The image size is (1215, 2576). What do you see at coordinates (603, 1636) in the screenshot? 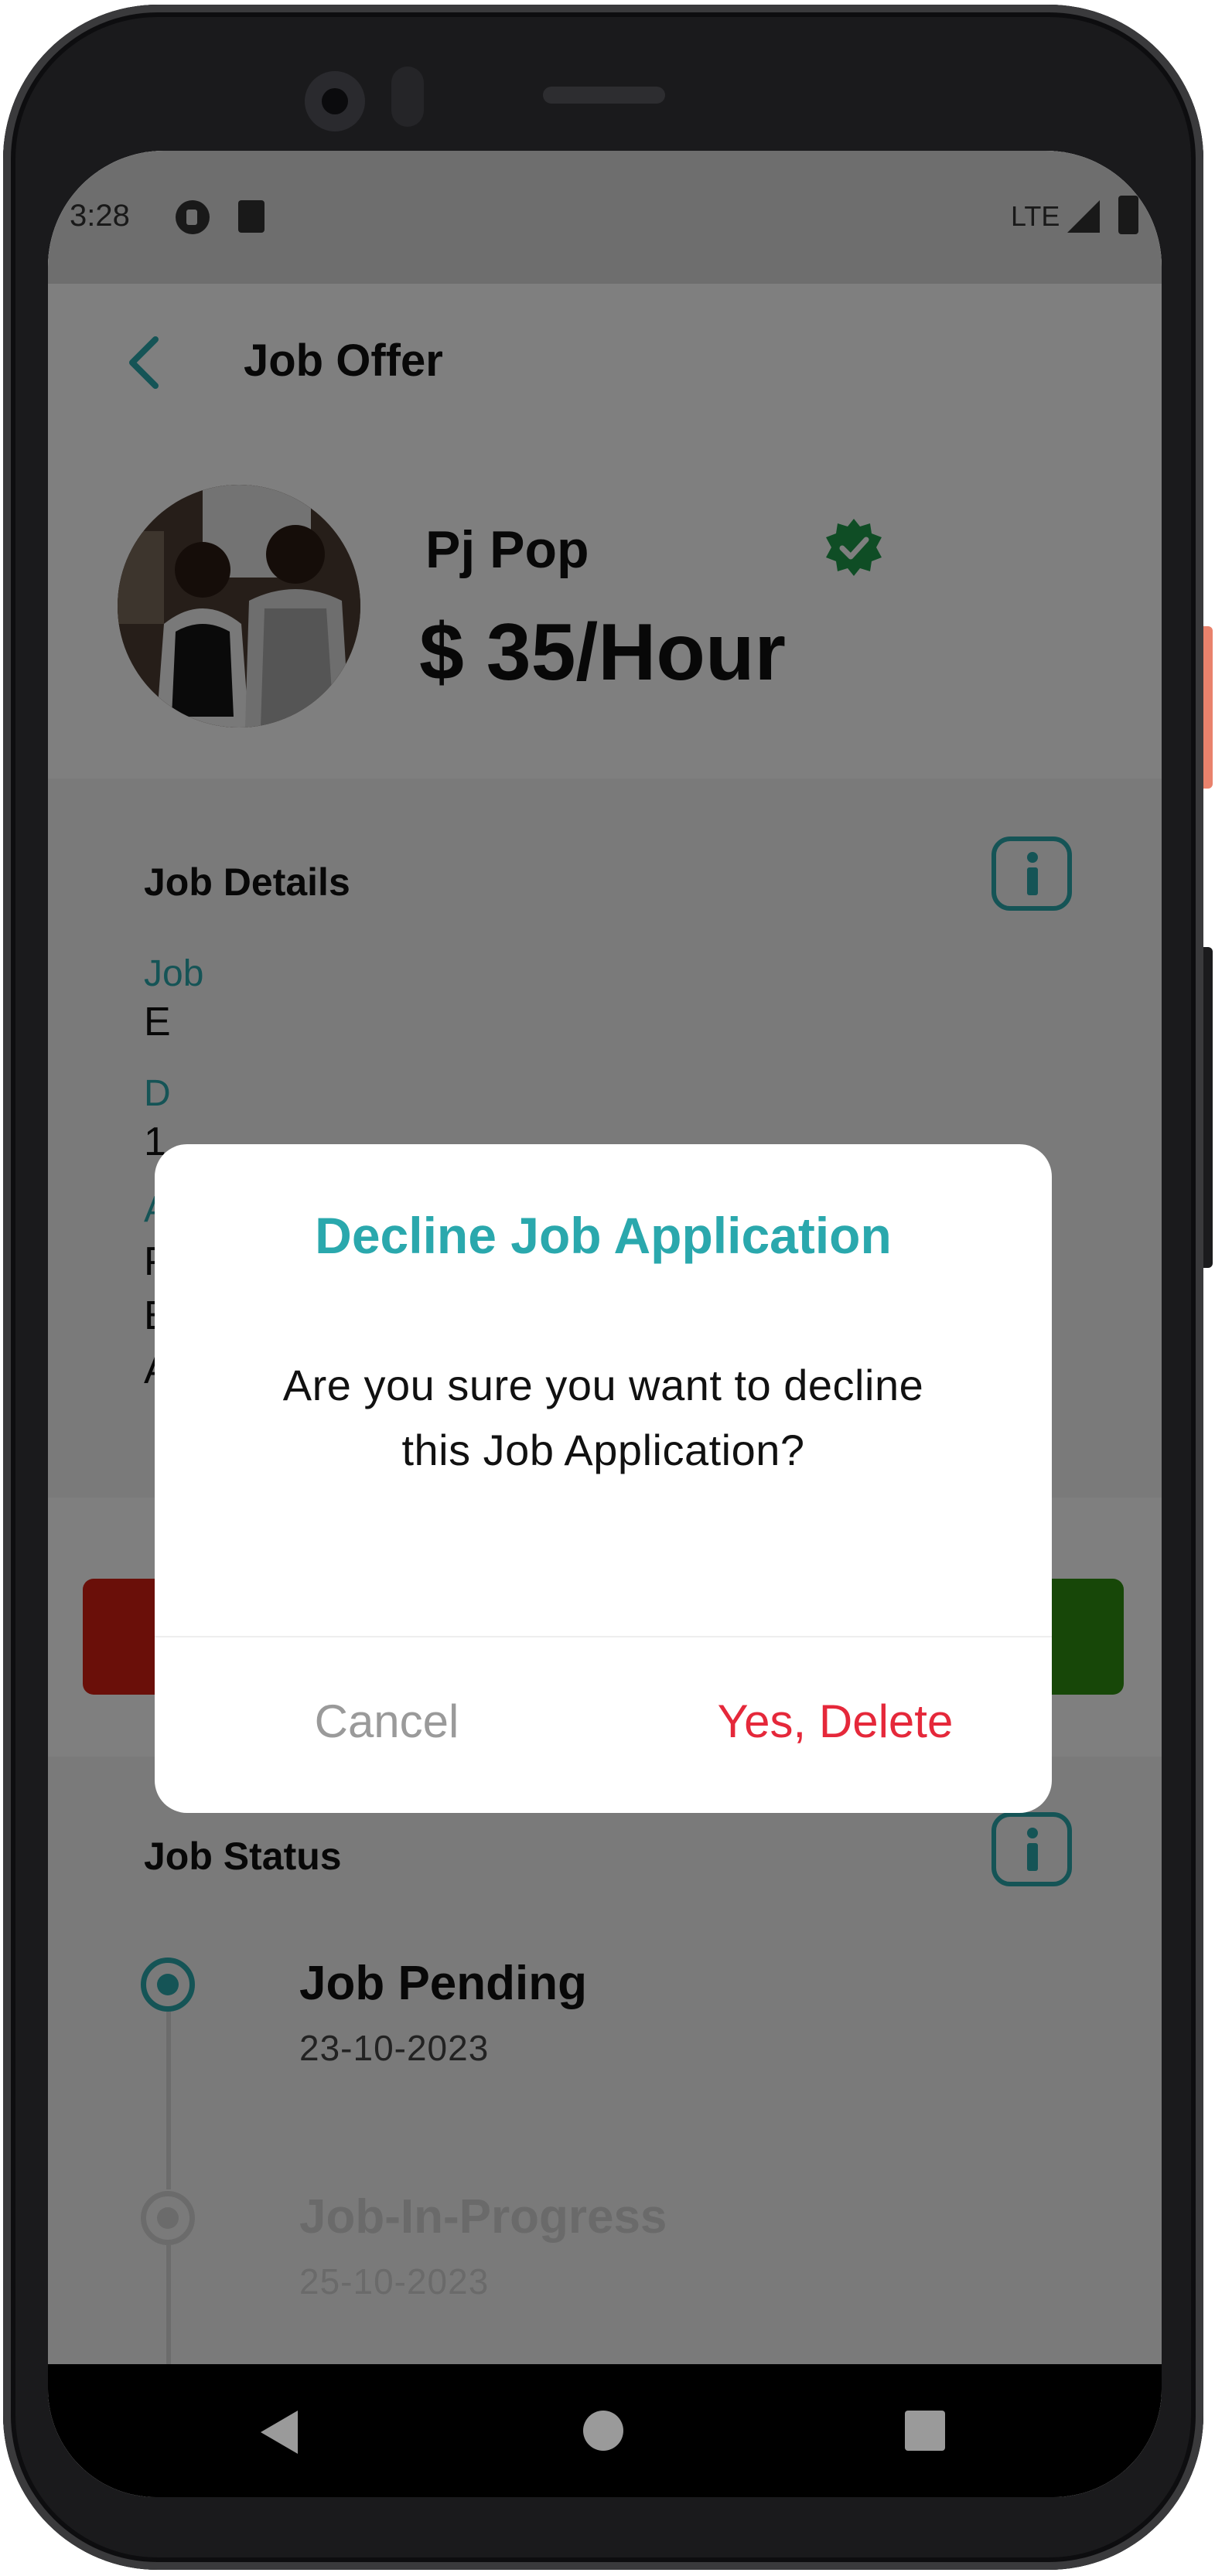
I see `dialog-divider` at bounding box center [603, 1636].